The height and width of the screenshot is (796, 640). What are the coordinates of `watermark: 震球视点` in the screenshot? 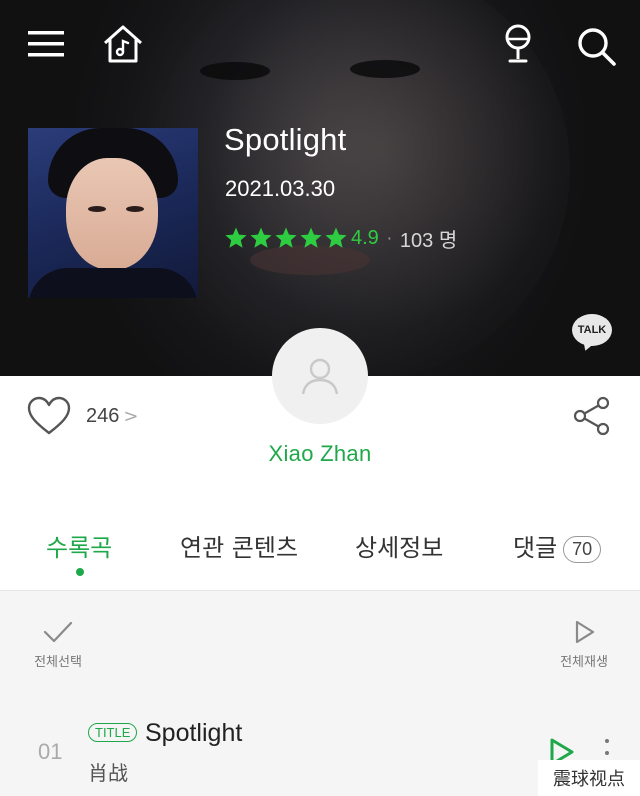 It's located at (589, 778).